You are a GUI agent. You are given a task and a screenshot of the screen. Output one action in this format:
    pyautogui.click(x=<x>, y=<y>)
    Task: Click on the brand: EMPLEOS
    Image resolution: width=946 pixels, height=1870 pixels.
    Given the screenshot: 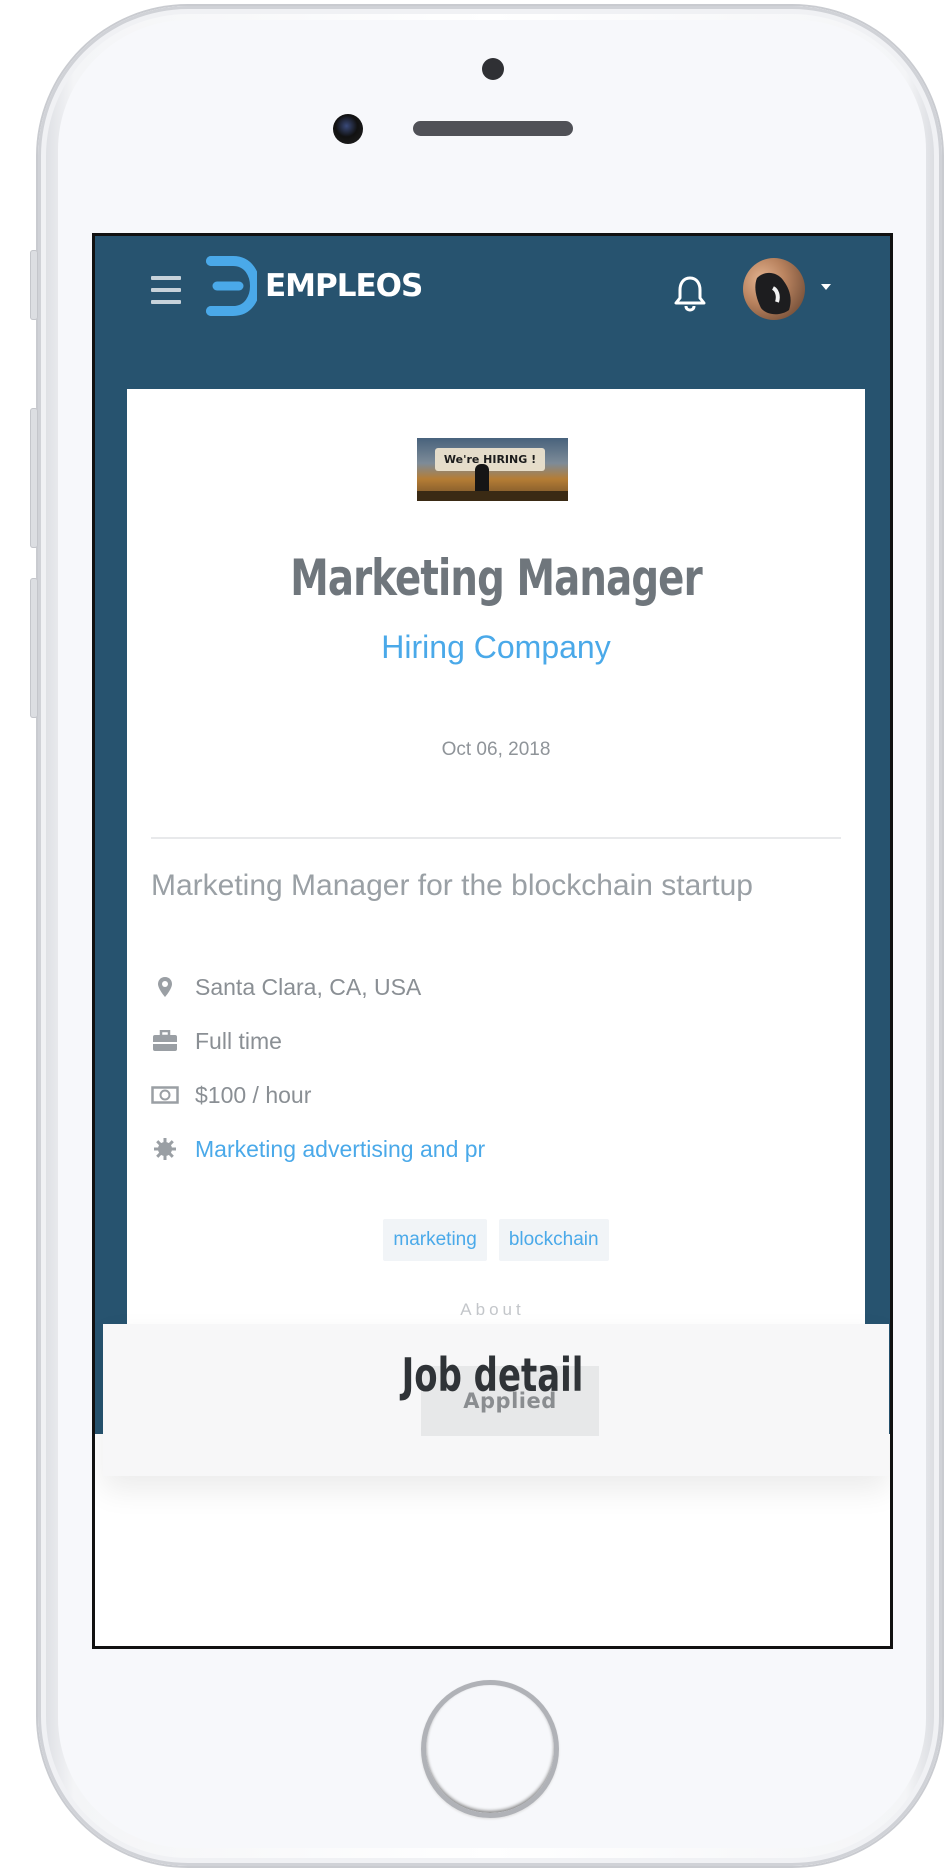 What is the action you would take?
    pyautogui.click(x=314, y=286)
    